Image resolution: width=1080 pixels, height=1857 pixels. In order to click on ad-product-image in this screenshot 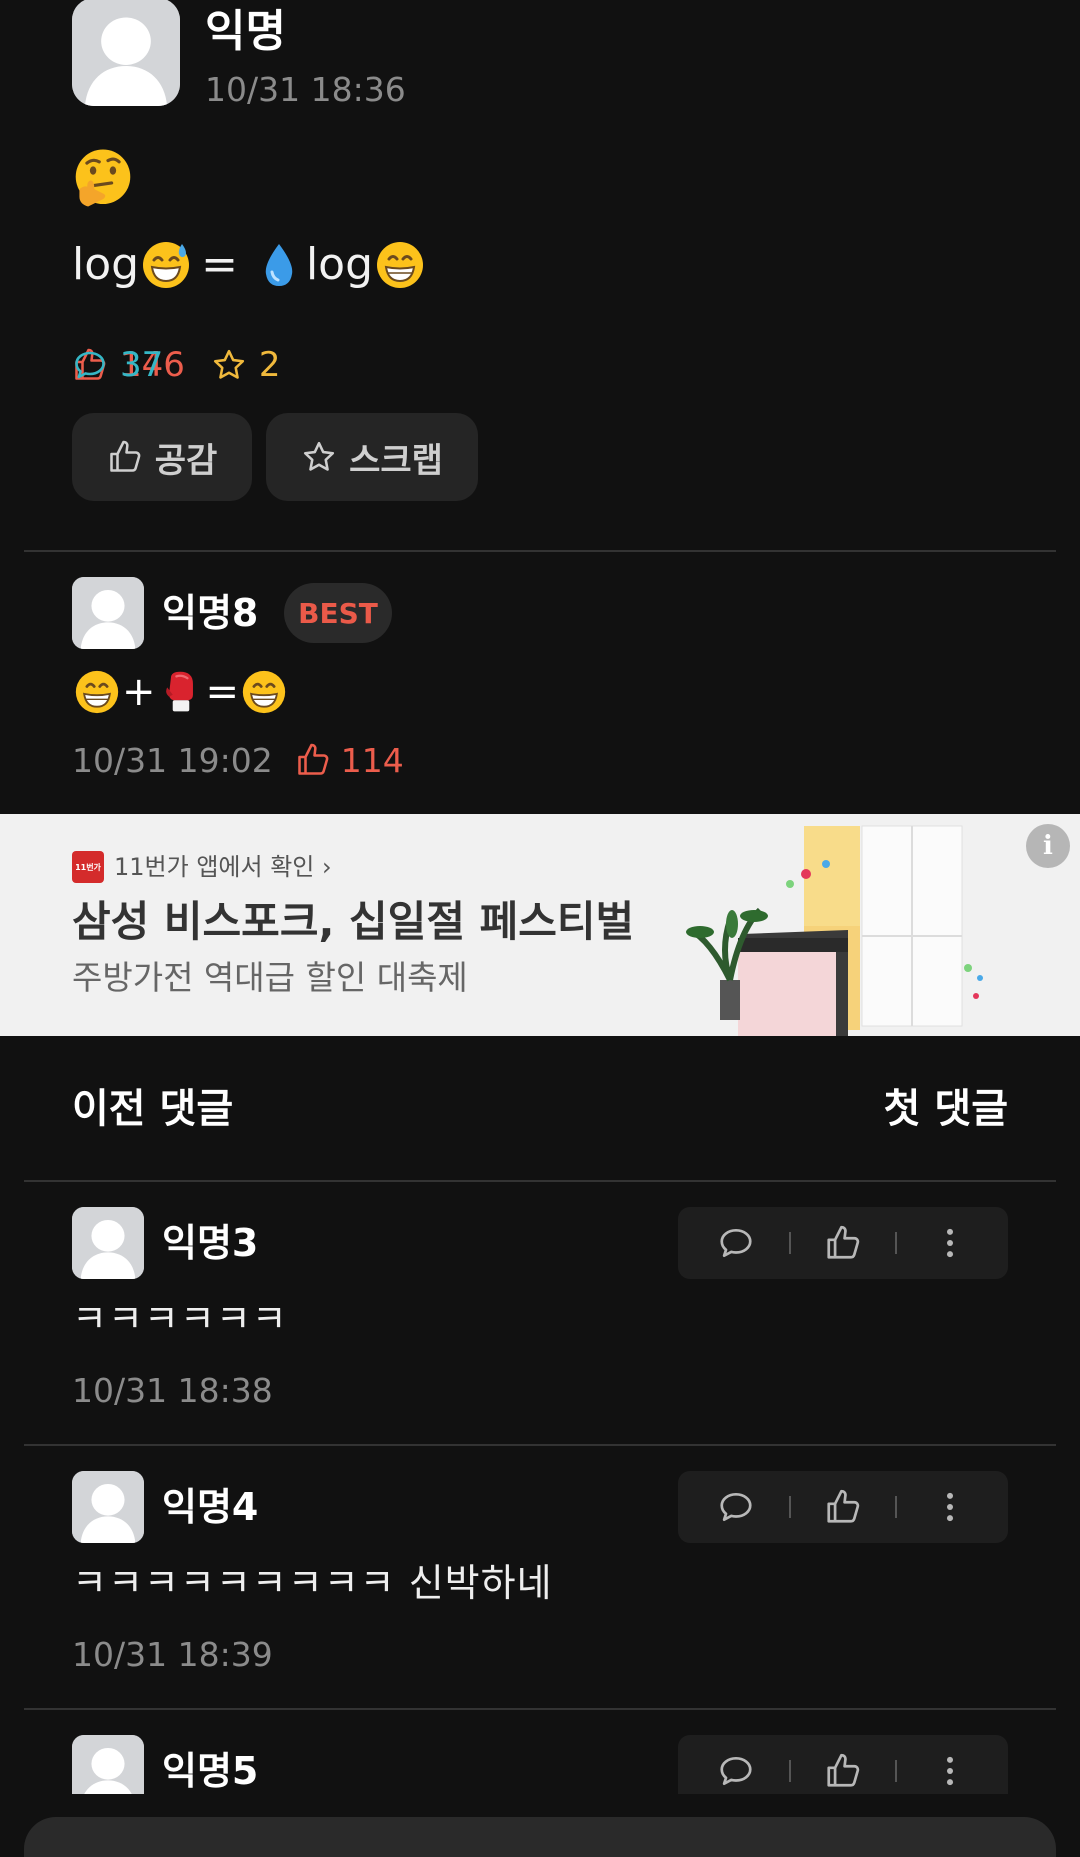, I will do `click(840, 928)`.